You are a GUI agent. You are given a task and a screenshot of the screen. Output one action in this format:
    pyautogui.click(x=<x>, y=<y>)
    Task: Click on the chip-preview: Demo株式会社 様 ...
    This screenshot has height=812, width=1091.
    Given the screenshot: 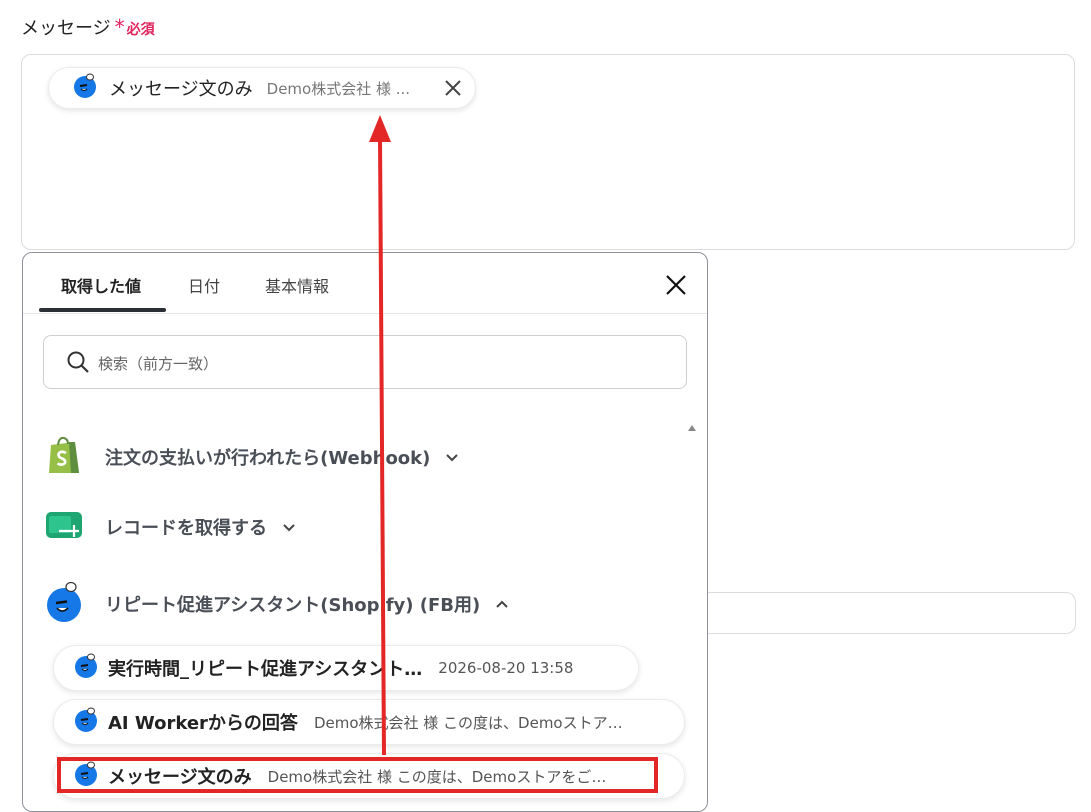 What is the action you would take?
    pyautogui.click(x=338, y=88)
    